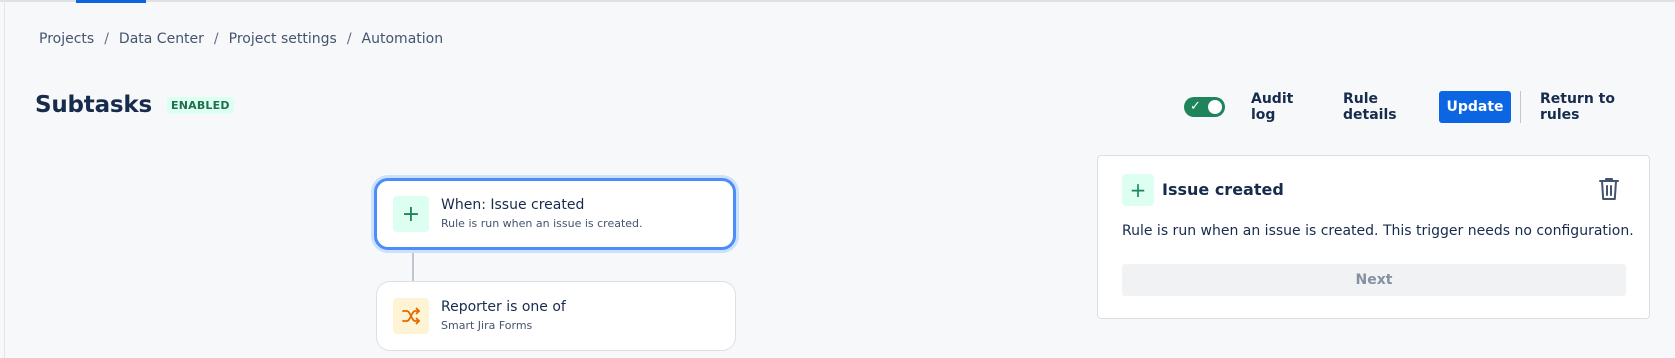  I want to click on top-border, so click(837, 1).